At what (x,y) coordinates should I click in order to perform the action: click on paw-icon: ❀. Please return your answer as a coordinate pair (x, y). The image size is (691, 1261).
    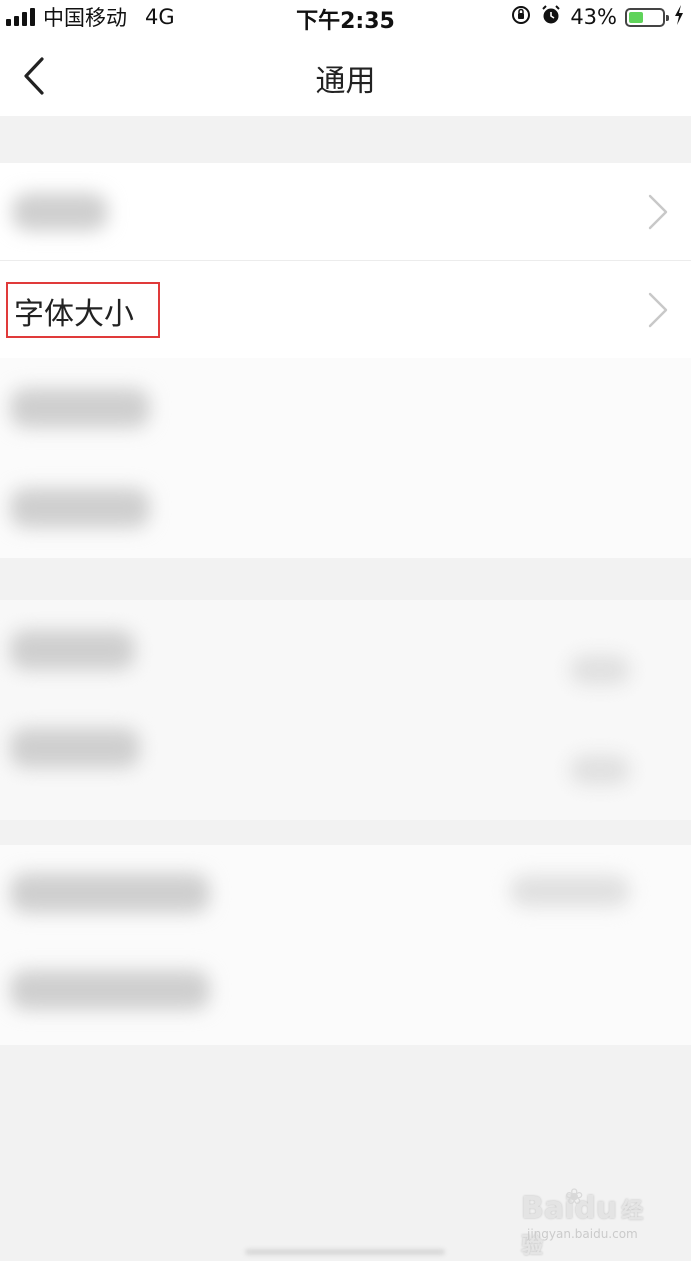
    Looking at the image, I should click on (574, 1197).